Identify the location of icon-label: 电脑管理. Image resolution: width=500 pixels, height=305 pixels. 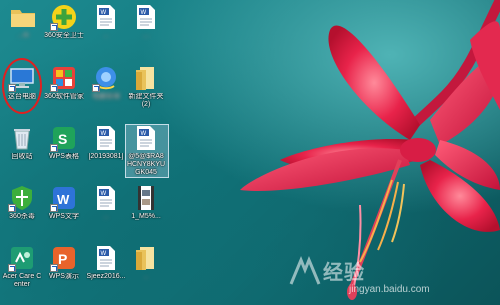
(106, 96).